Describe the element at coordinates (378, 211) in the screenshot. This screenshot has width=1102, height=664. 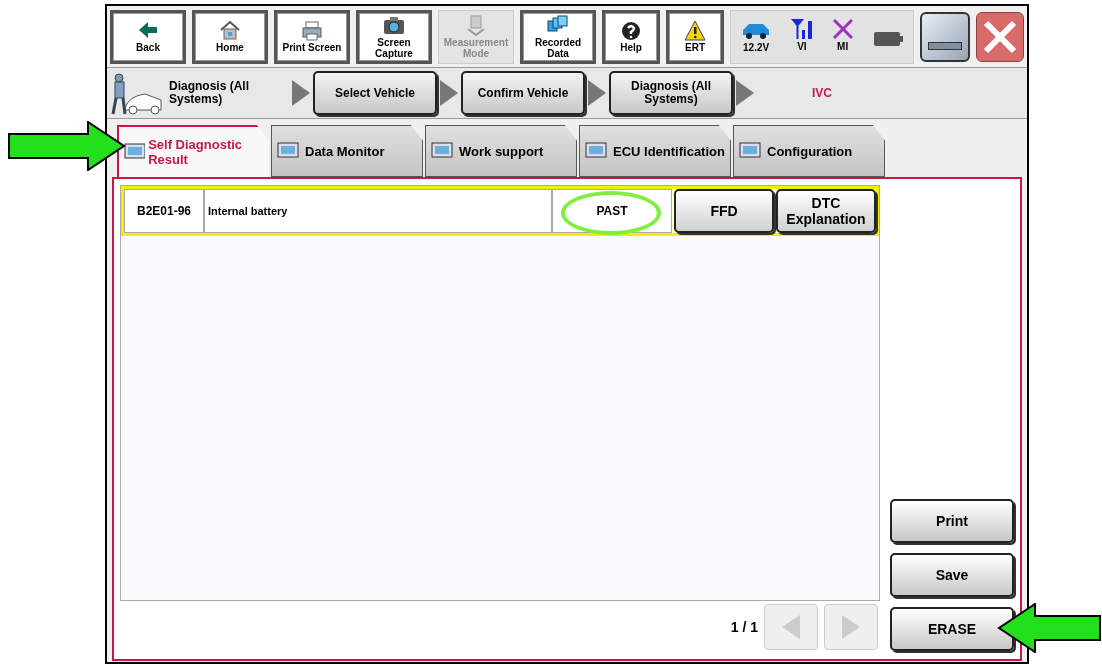
I see `dtc-description: Internal battery` at that location.